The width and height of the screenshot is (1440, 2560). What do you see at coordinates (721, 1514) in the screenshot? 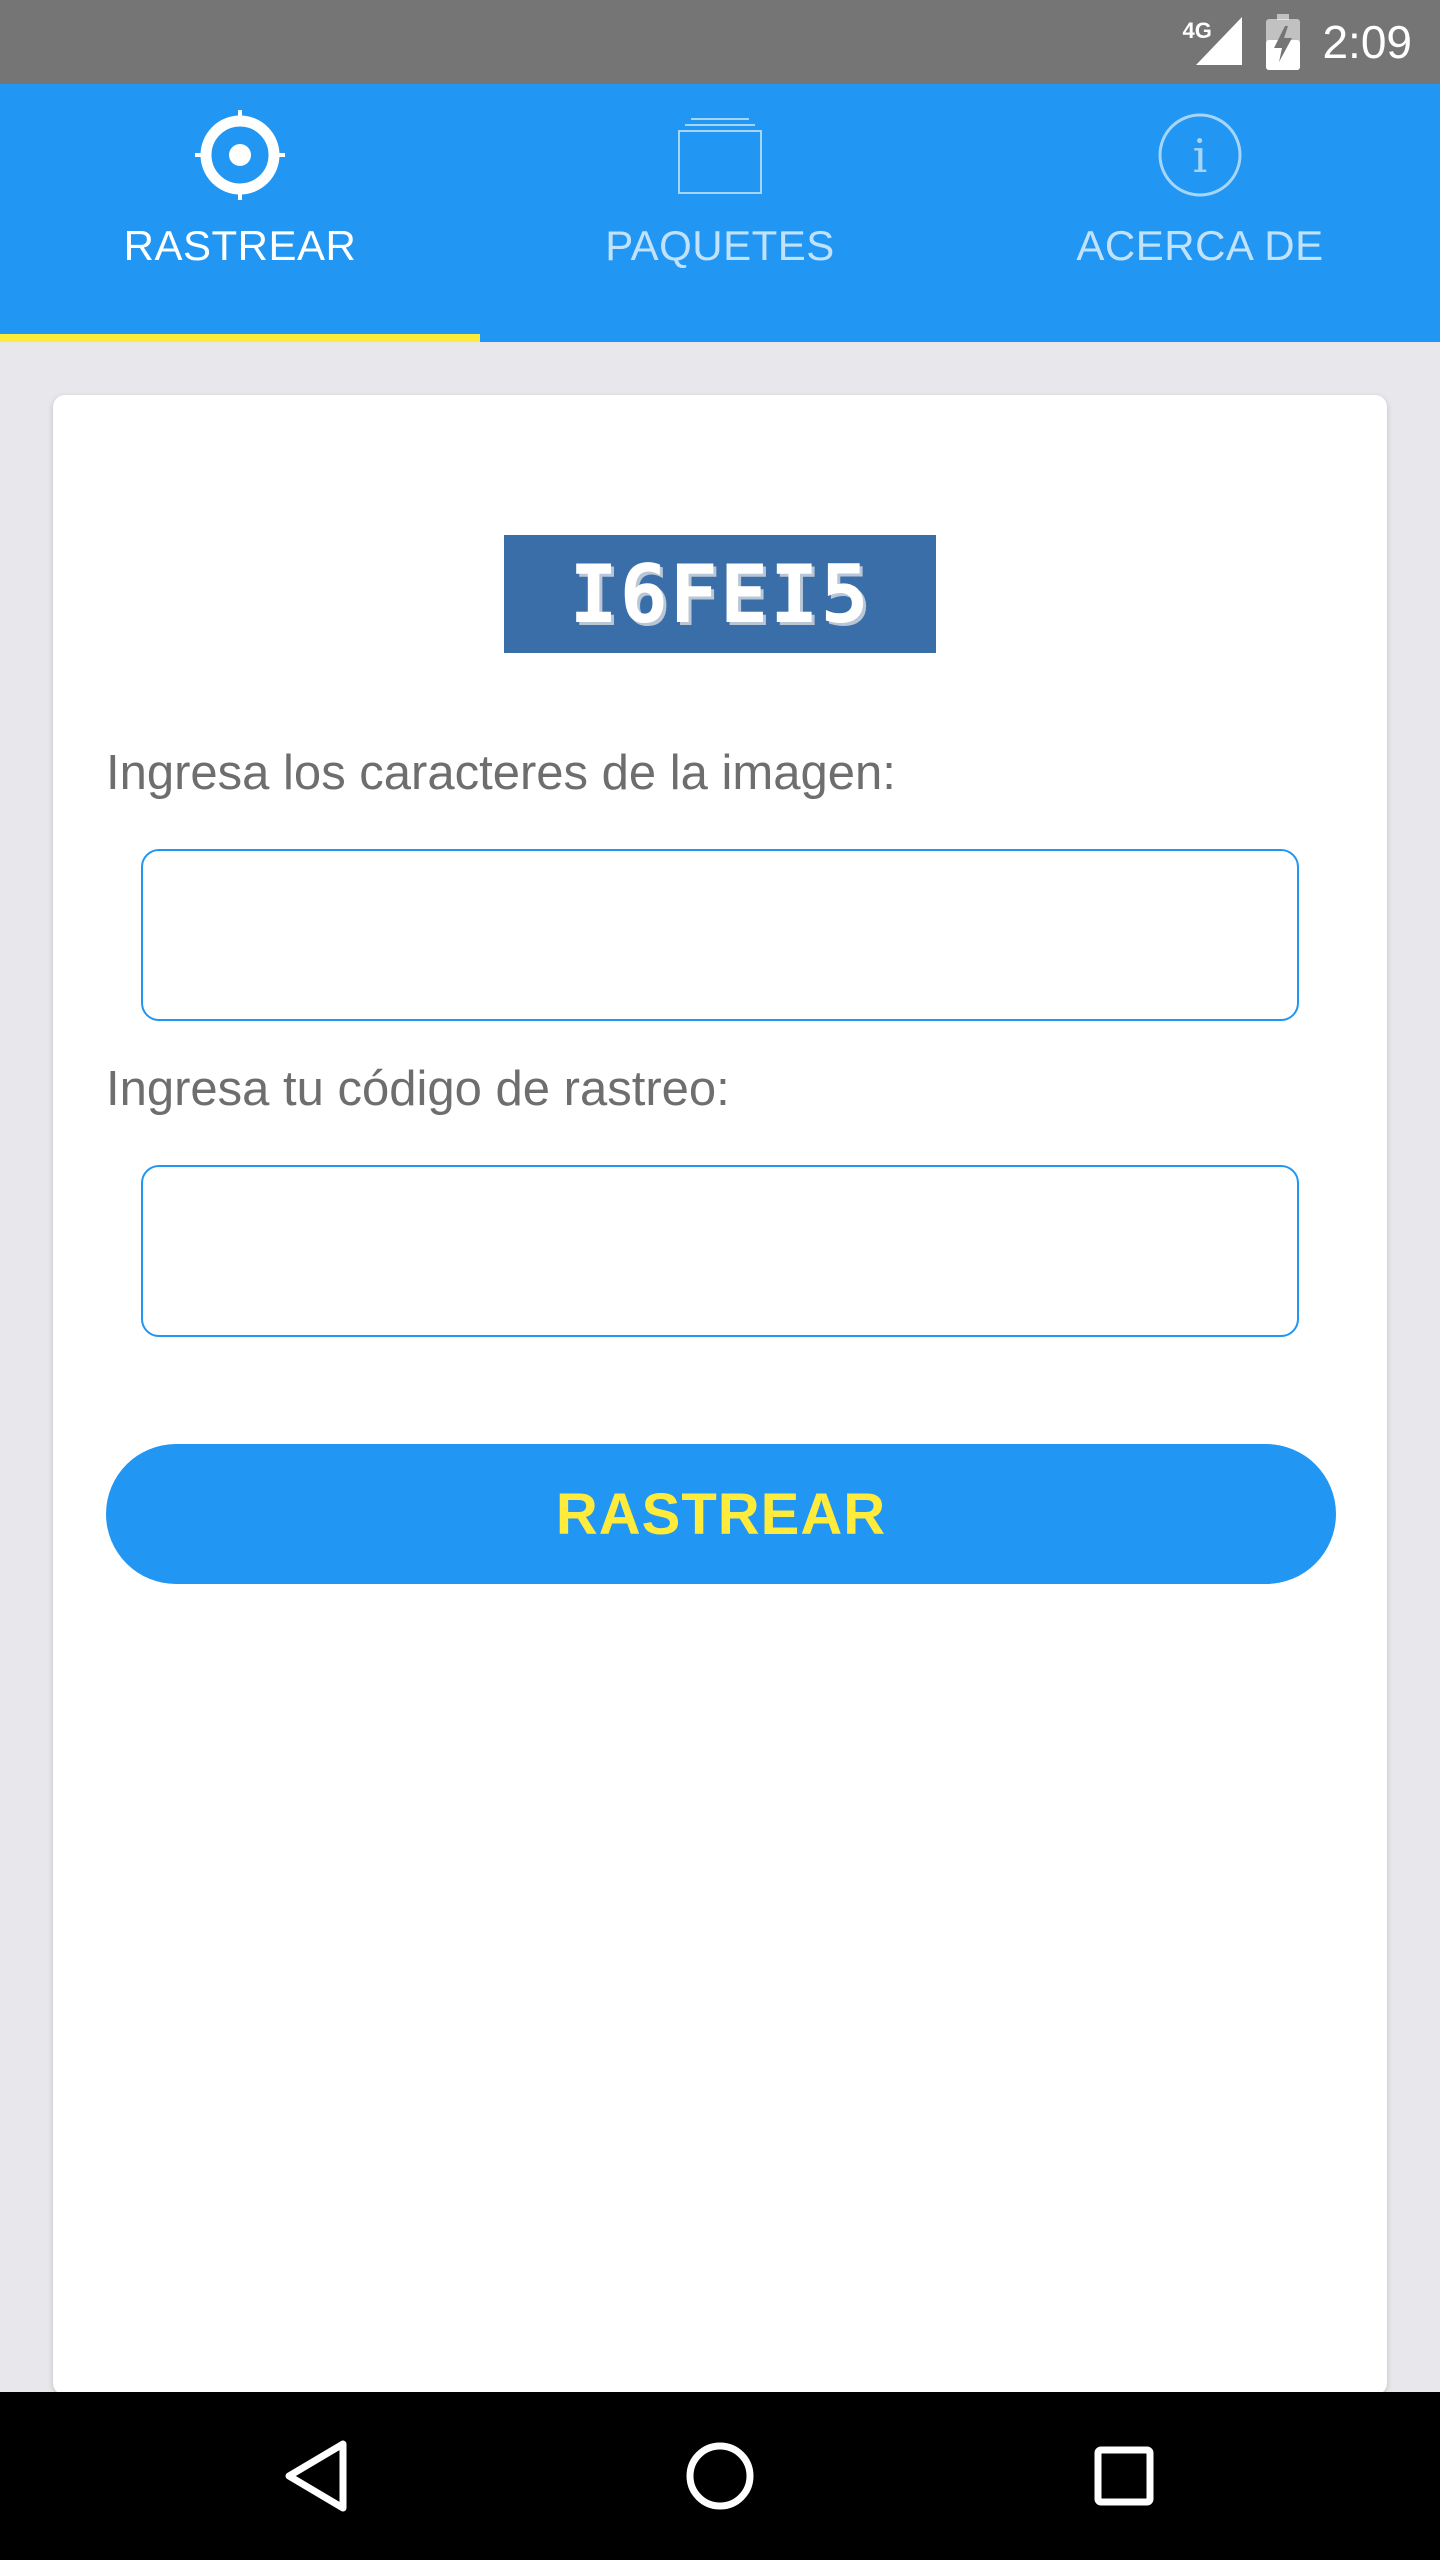
I see `track-button: RASTREAR` at bounding box center [721, 1514].